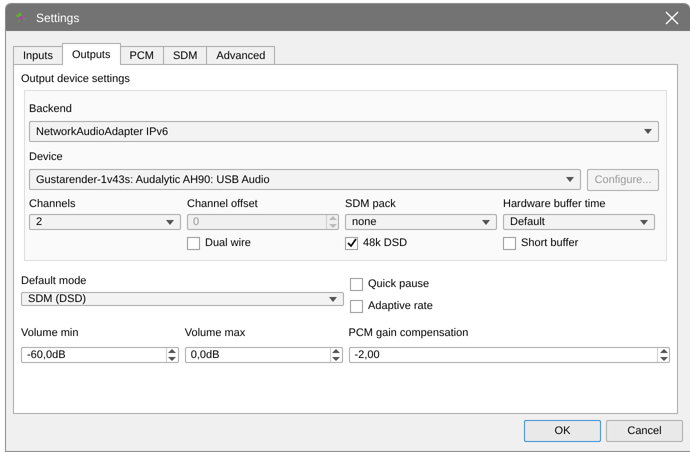 The image size is (690, 452). I want to click on checkbox-label: Short buffer, so click(549, 243).